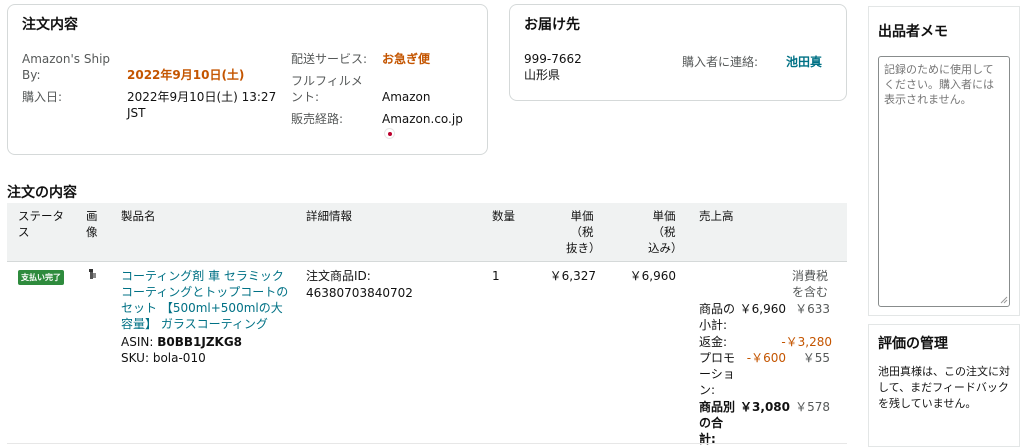 Image resolution: width=1024 pixels, height=447 pixels. What do you see at coordinates (762, 309) in the screenshot?
I see `subtotal-value: ￥6,960` at bounding box center [762, 309].